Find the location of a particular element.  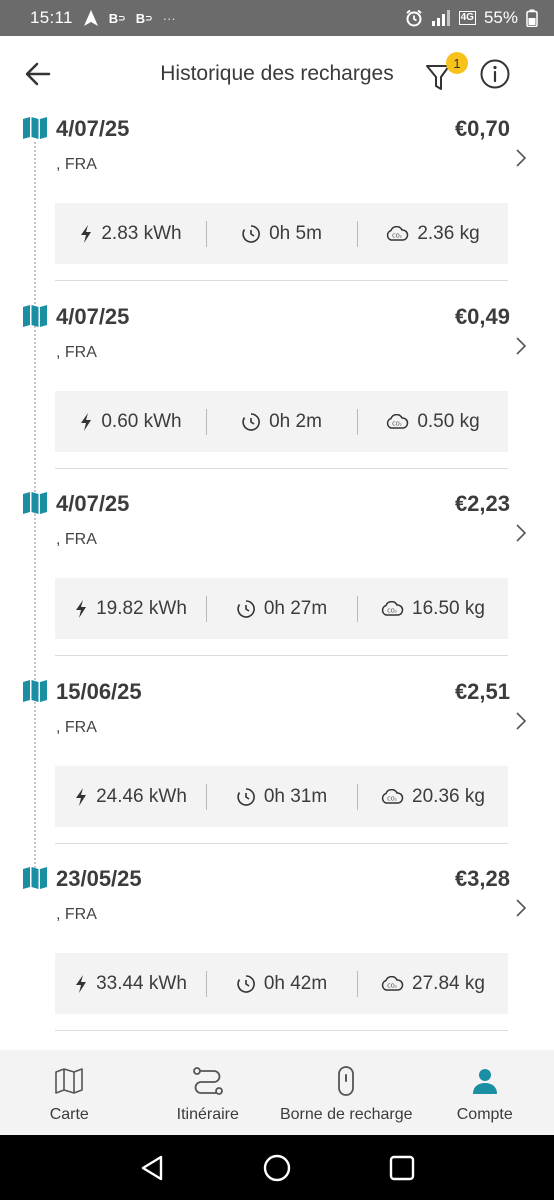

nav-item-carte: Carte is located at coordinates (69, 1092).